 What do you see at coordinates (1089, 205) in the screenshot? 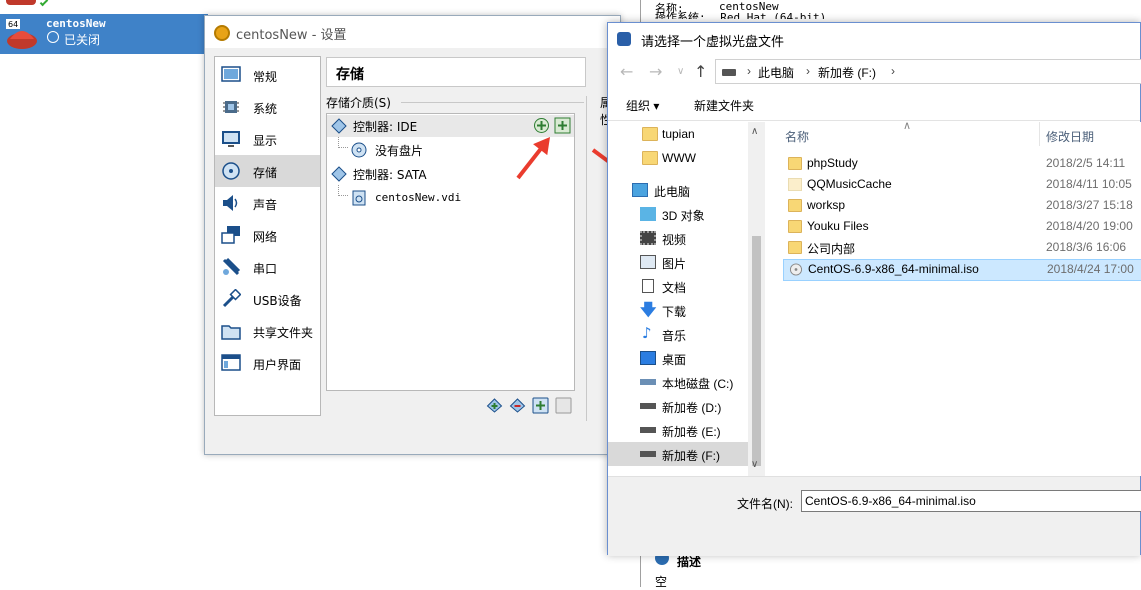
I see `file-date: 2018/3/27 15:18` at bounding box center [1089, 205].